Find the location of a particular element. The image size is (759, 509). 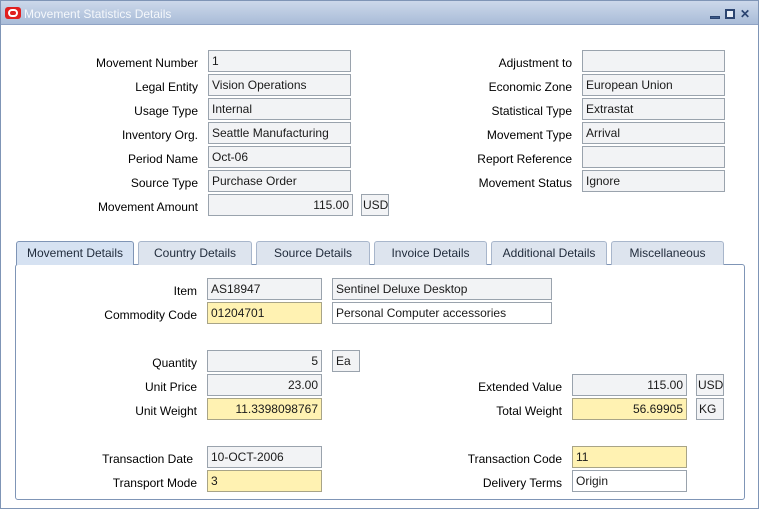

movement-amount-field: 115.00 is located at coordinates (280, 205).